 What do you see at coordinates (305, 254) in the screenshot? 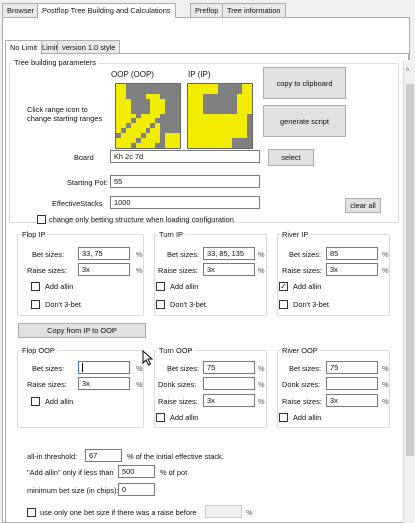
I see `river-ip-bet-label: Bet sizes:` at bounding box center [305, 254].